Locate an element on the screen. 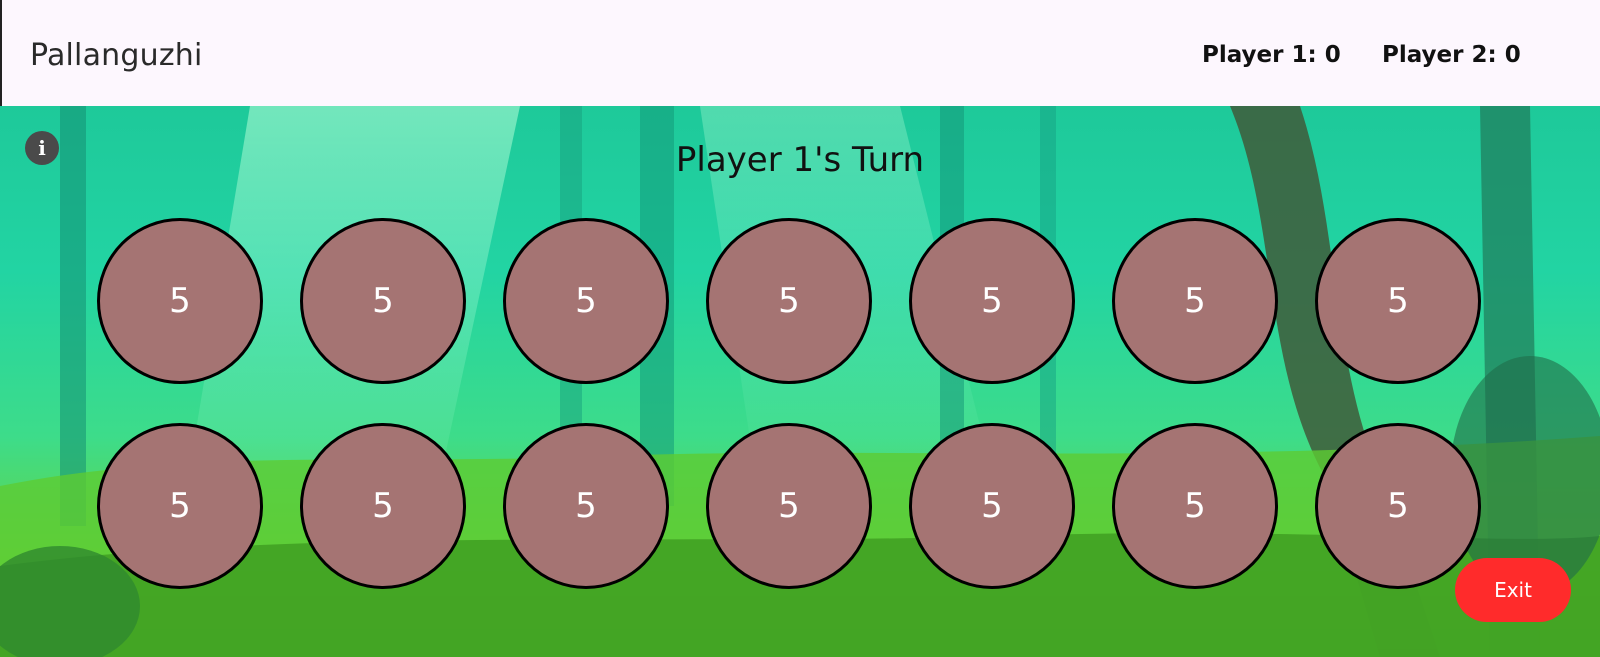 Image resolution: width=1600 pixels, height=657 pixels. pit-top-1: 5 is located at coordinates (180, 301).